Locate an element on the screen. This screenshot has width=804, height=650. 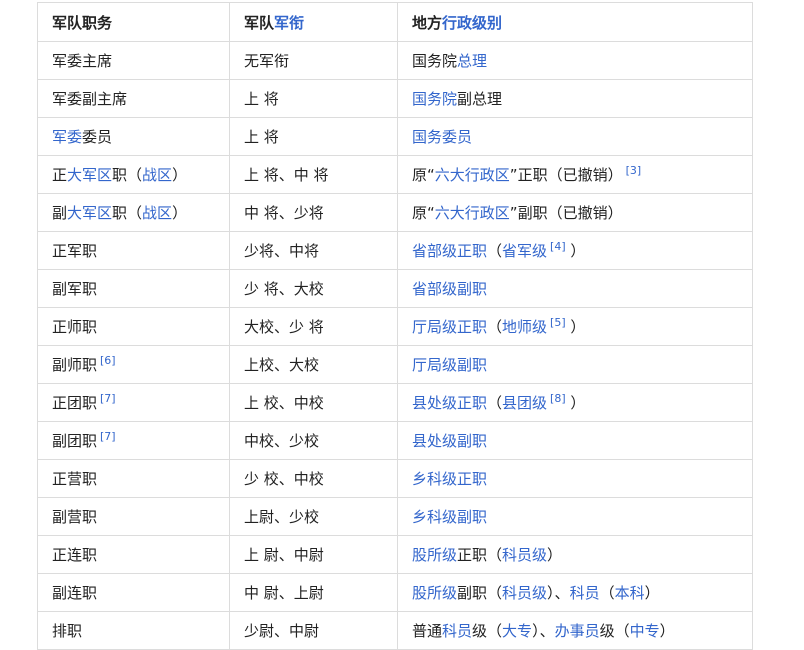
cell-text: 上 将、中 将 is located at coordinates (286, 175).